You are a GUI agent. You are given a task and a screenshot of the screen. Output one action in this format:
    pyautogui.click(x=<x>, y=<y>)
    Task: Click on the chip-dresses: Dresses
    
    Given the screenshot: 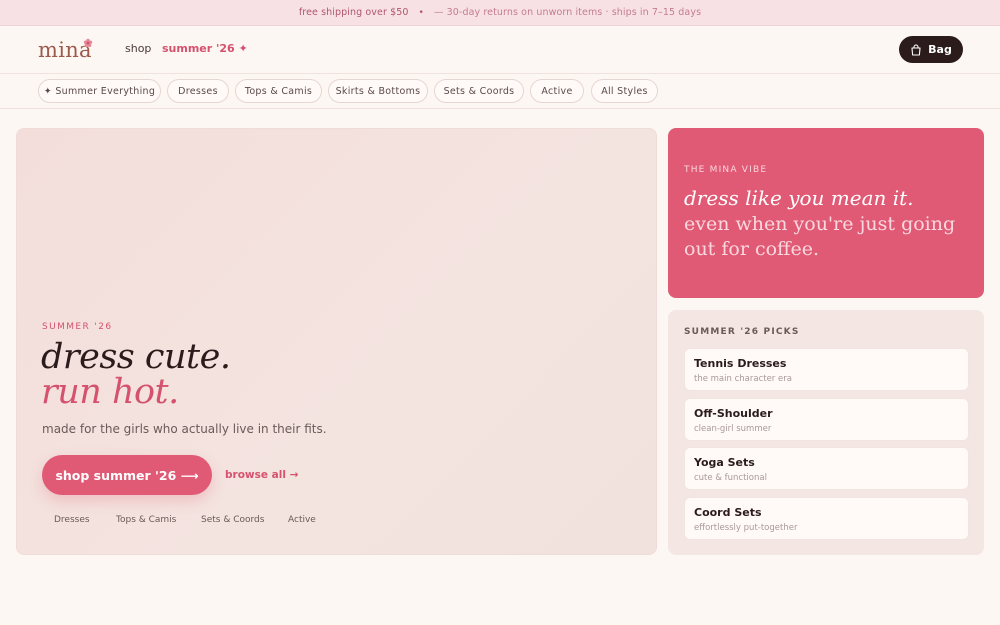 What is the action you would take?
    pyautogui.click(x=198, y=91)
    